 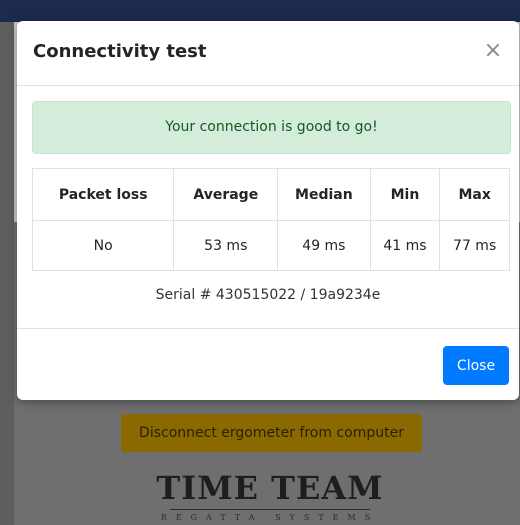 What do you see at coordinates (270, 509) in the screenshot?
I see `logo-divider` at bounding box center [270, 509].